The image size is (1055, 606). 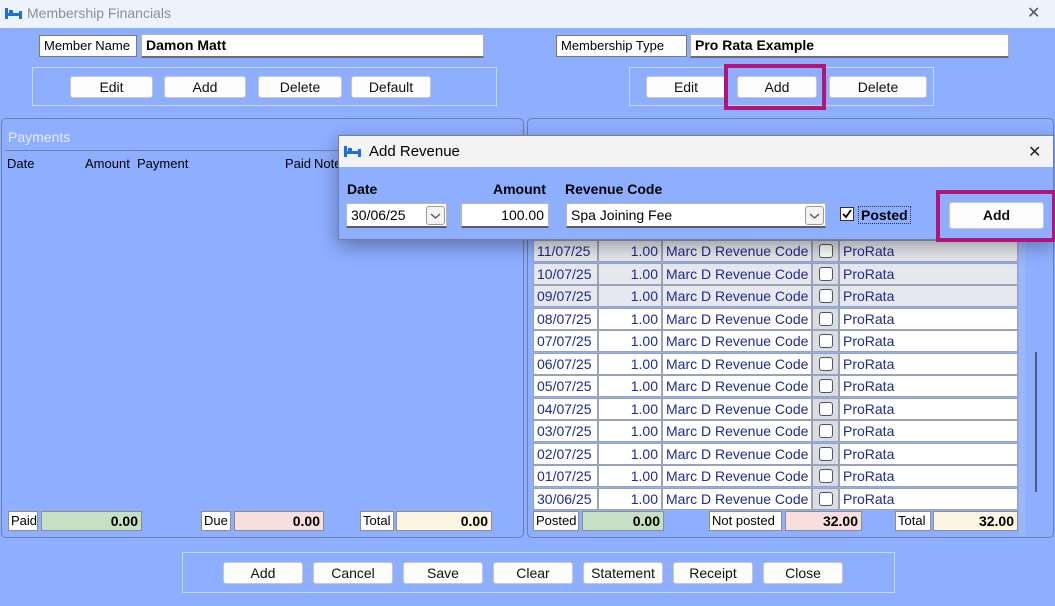 What do you see at coordinates (803, 573) in the screenshot?
I see `close-button: Close` at bounding box center [803, 573].